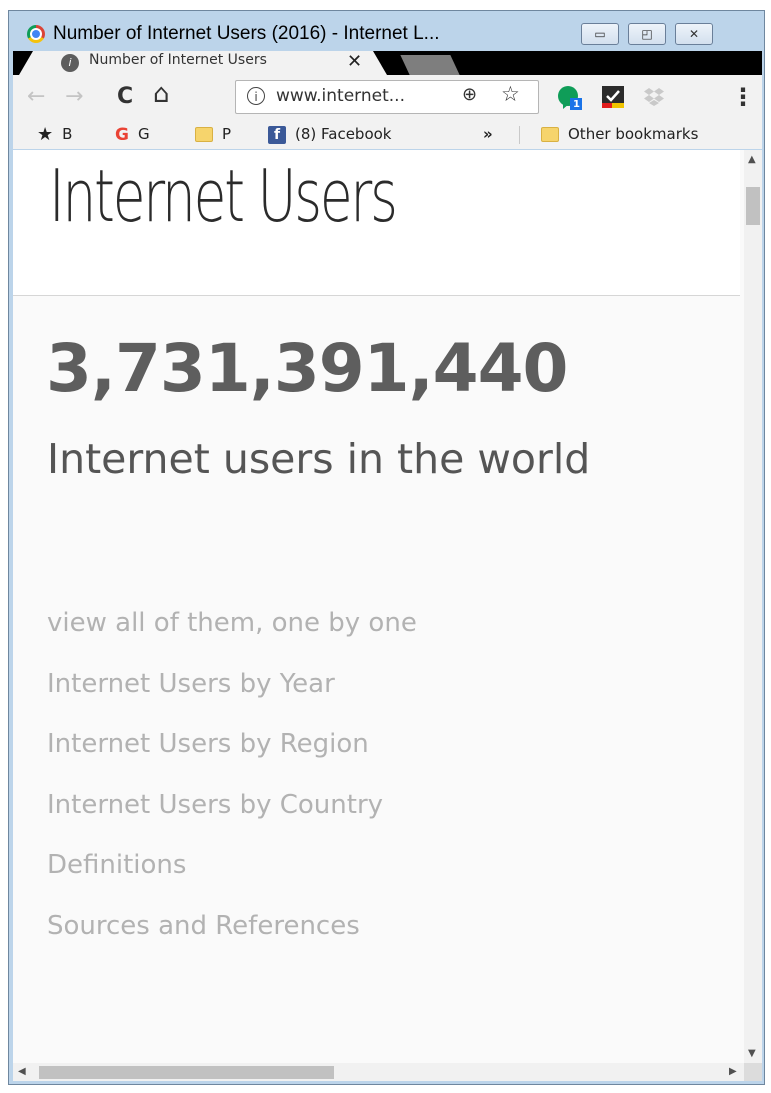 Image resolution: width=771 pixels, height=1093 pixels. I want to click on tab-internet-users: i Number of Internet Users ✕, so click(203, 63).